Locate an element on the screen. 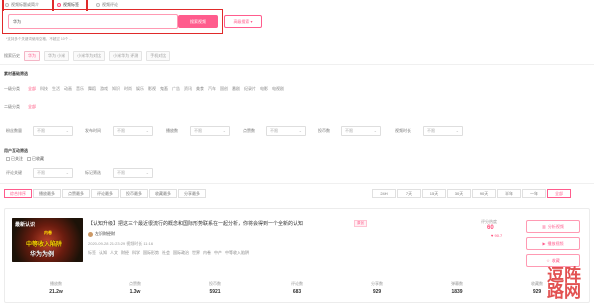 The image size is (594, 303). video-tag: 内卷 is located at coordinates (207, 253).